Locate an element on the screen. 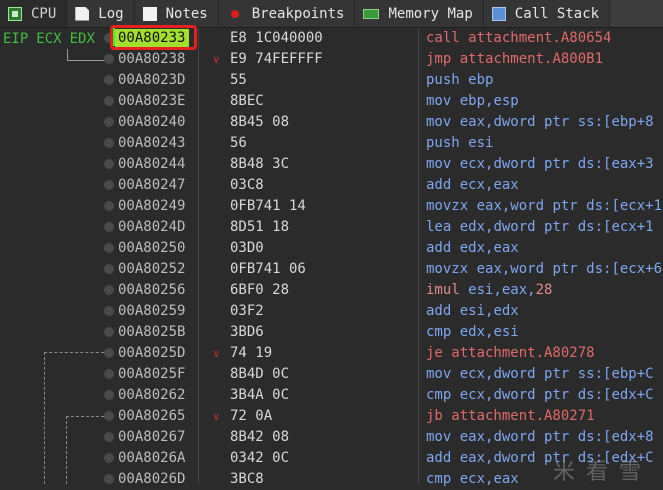 This screenshot has width=663, height=490. bytes-cell: 03D0 is located at coordinates (247, 248).